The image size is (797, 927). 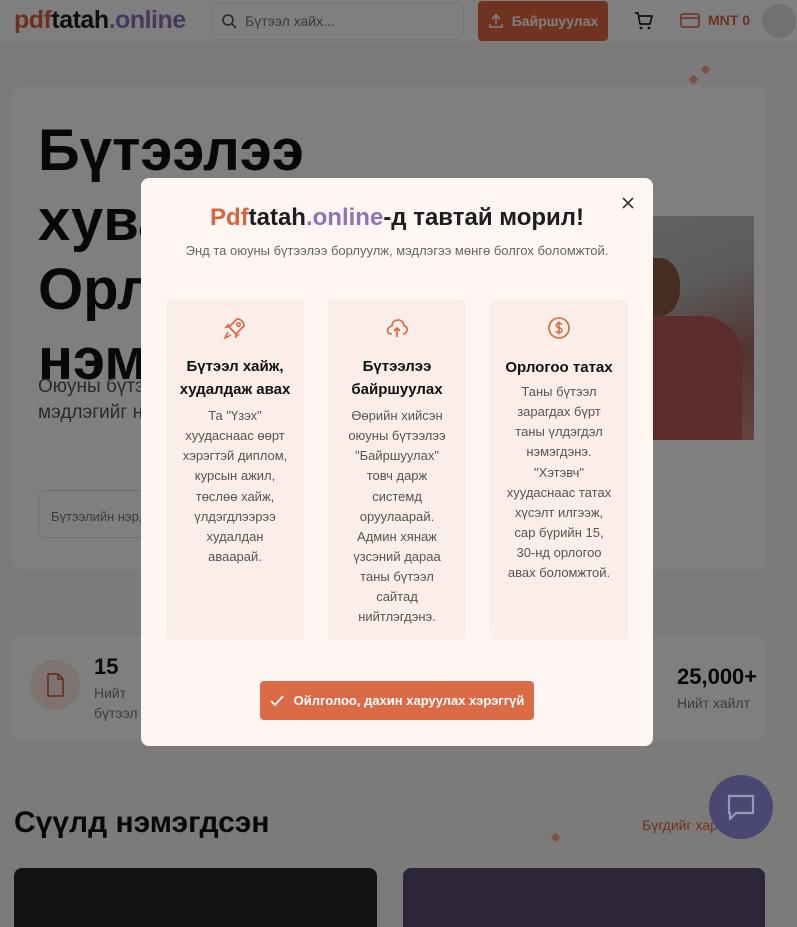 What do you see at coordinates (397, 328) in the screenshot?
I see `cloud-upload-icon` at bounding box center [397, 328].